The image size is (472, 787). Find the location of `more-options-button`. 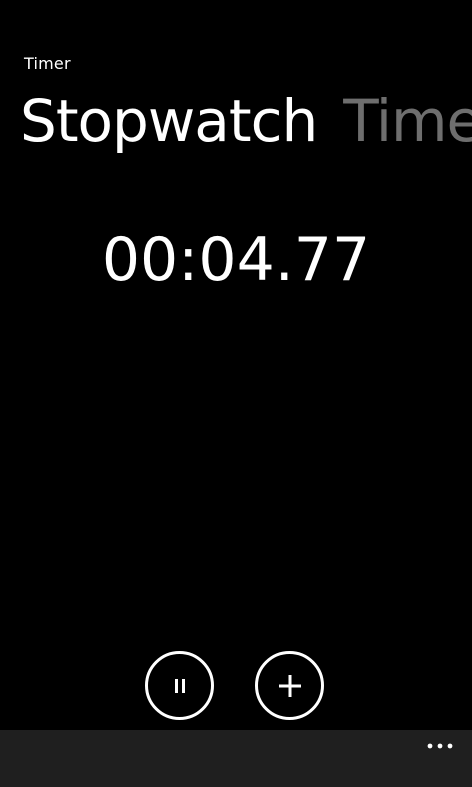

more-options-button is located at coordinates (440, 746).